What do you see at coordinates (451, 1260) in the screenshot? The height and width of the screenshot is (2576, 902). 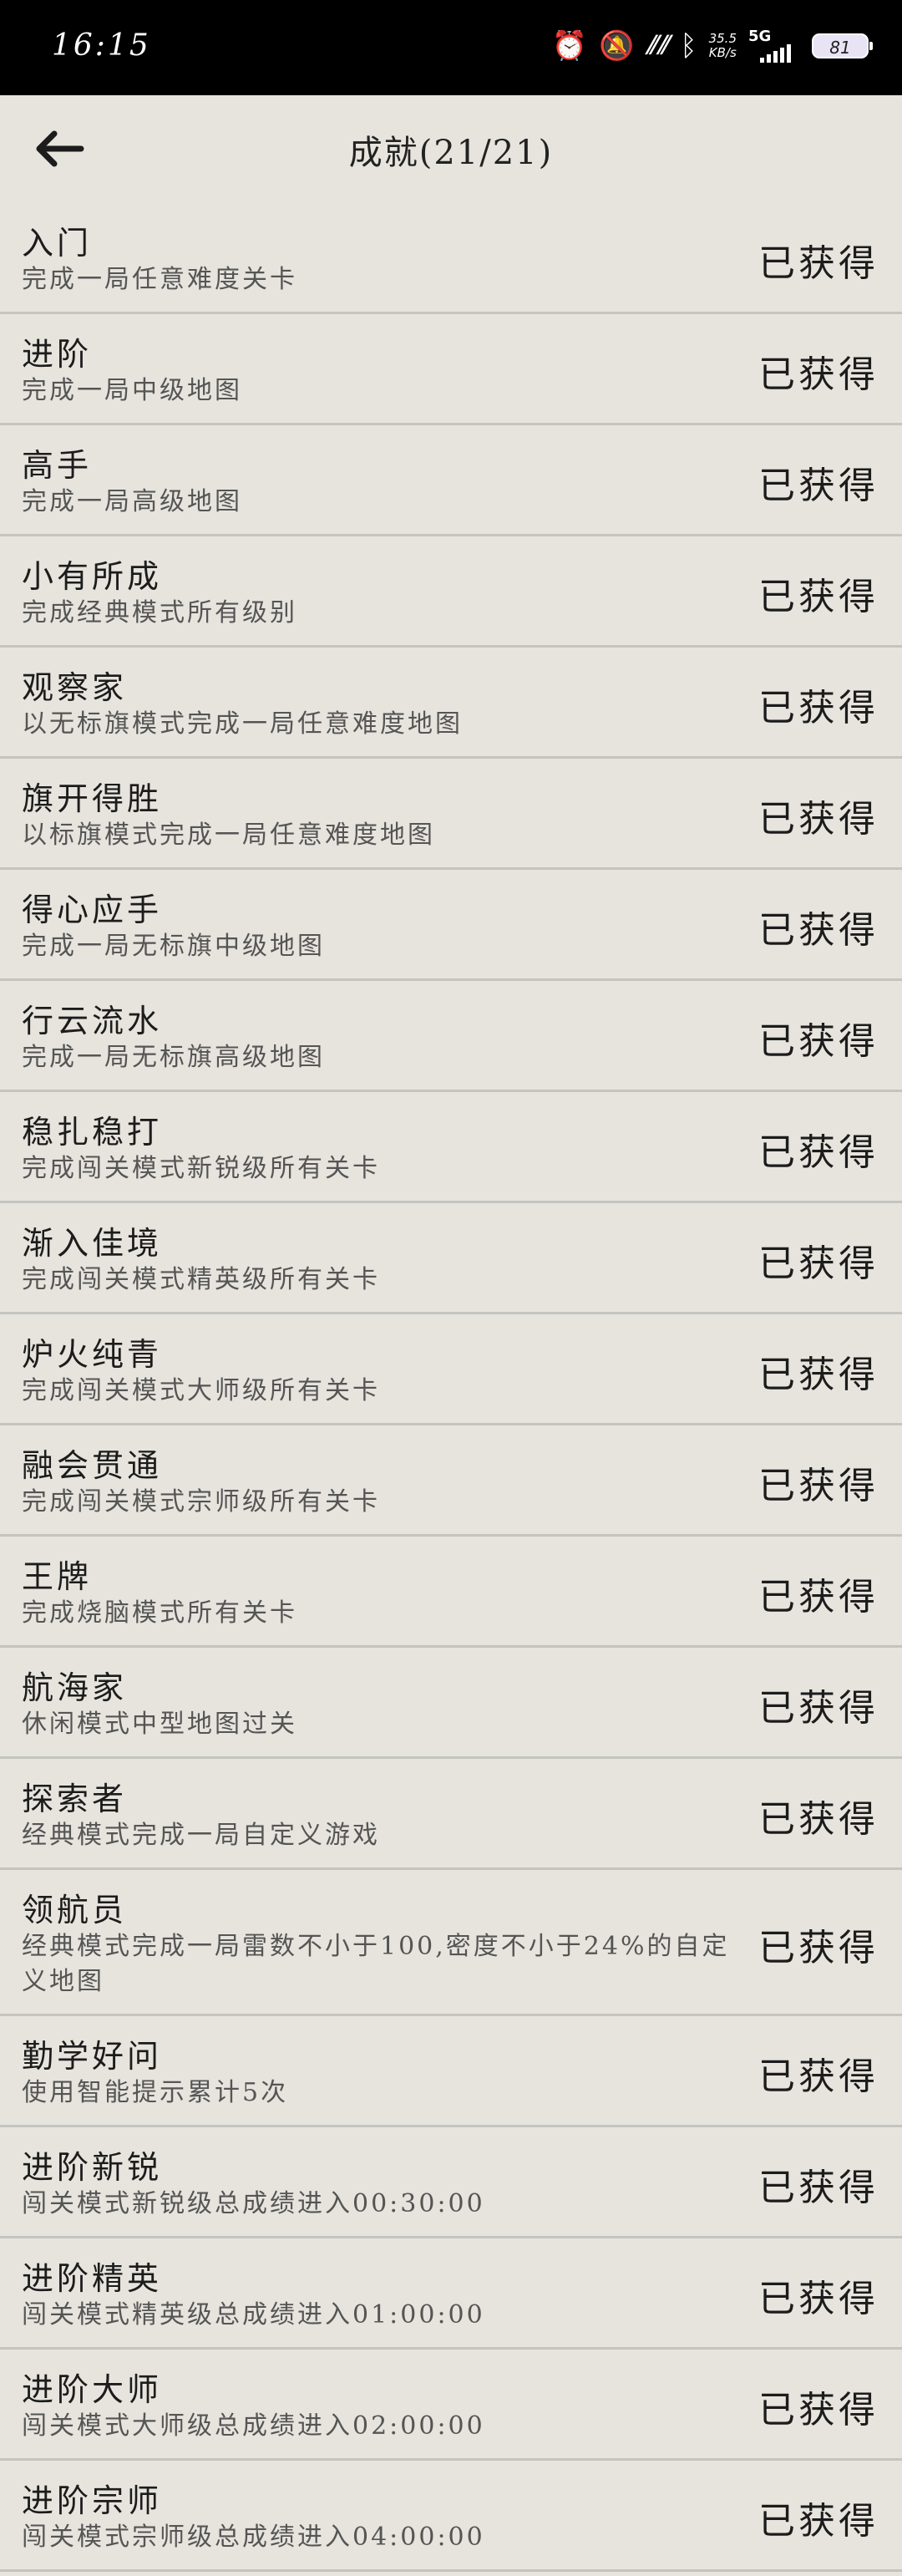 I see `achievement-row: 渐入佳境 完成闯关模式精英级所有关卡 已获得` at bounding box center [451, 1260].